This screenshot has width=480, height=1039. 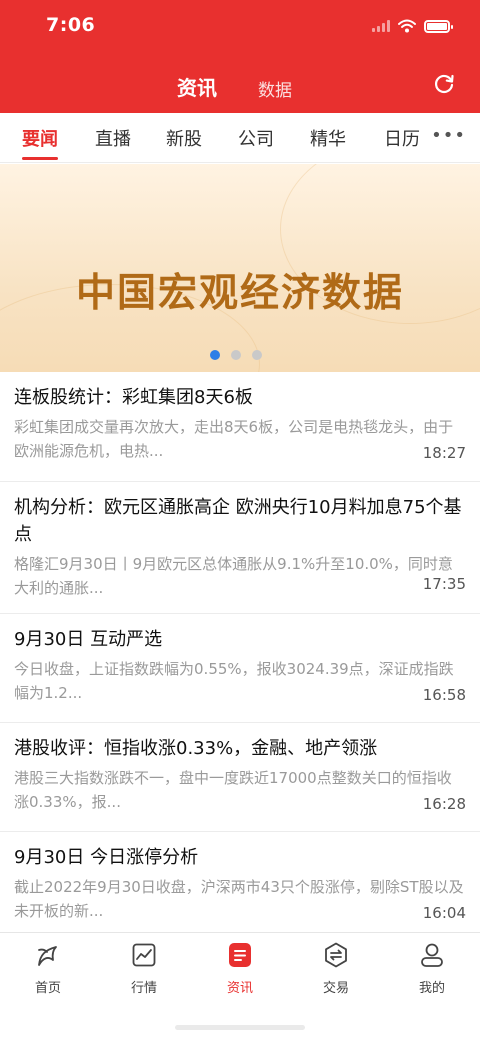 I want to click on channel-tabs: 要闻 直播 新股 公司 精华 日历 •••, so click(x=240, y=138).